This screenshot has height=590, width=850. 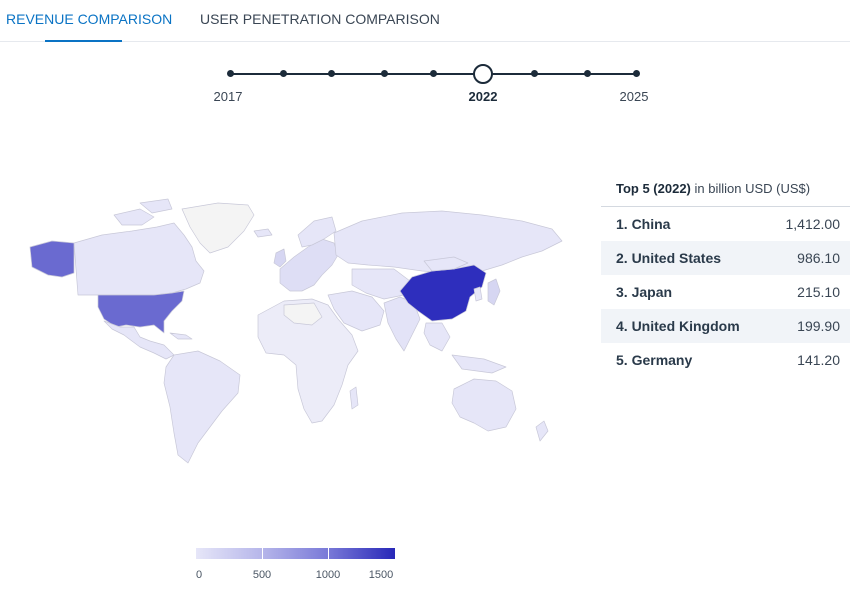 I want to click on timeline-point-2021, so click(x=433, y=73).